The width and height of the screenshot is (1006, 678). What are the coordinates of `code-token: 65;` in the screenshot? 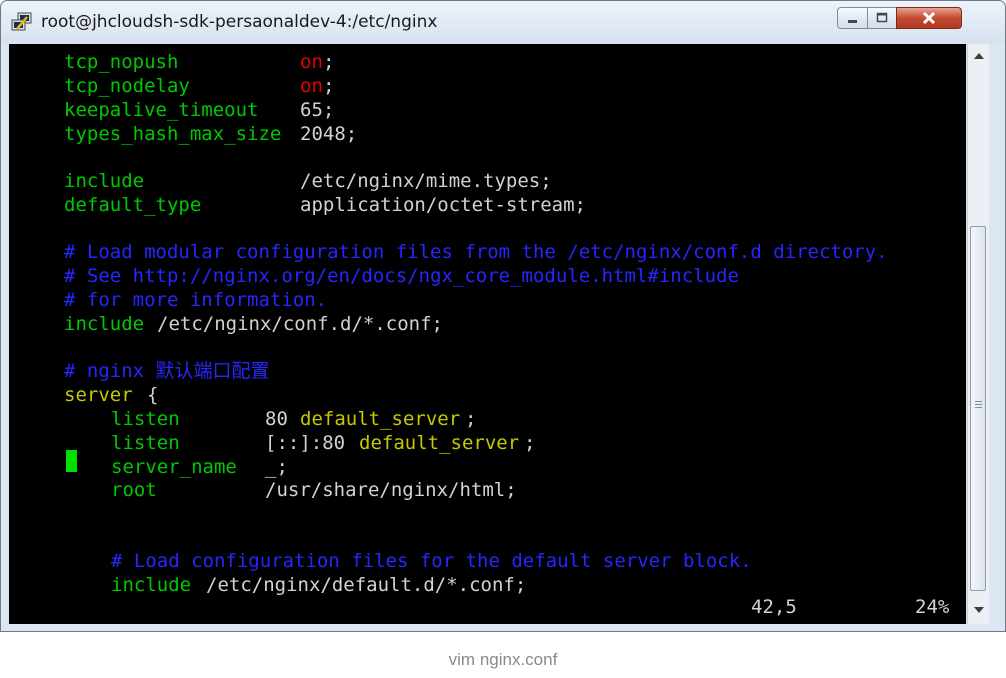 It's located at (317, 110).